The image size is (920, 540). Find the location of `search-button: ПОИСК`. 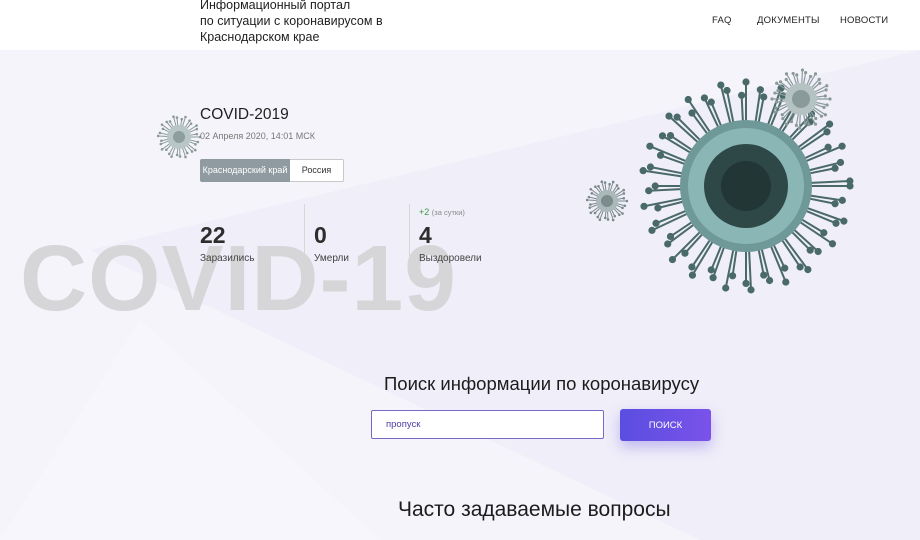

search-button: ПОИСК is located at coordinates (665, 425).